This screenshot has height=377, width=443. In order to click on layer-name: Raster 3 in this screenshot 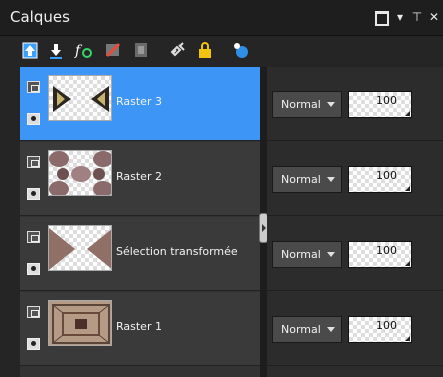, I will do `click(139, 101)`.